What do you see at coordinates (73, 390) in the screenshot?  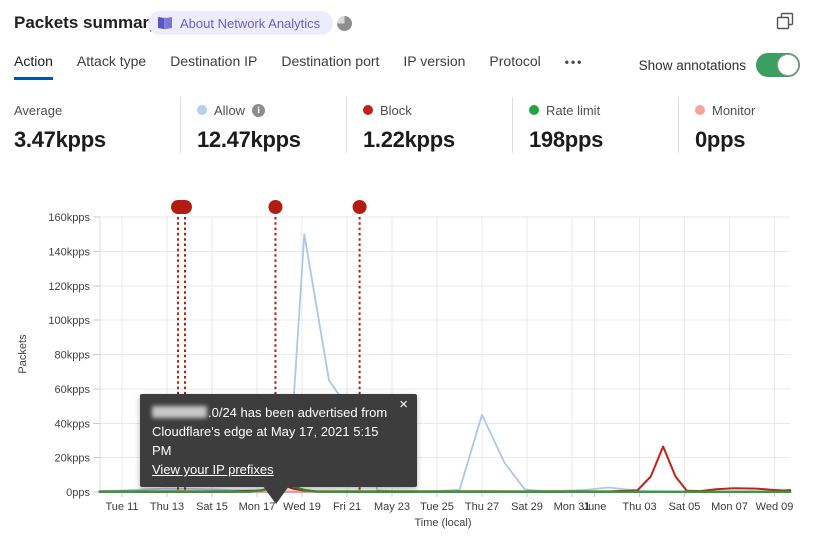 I see `y-tick-label: 60kpps` at bounding box center [73, 390].